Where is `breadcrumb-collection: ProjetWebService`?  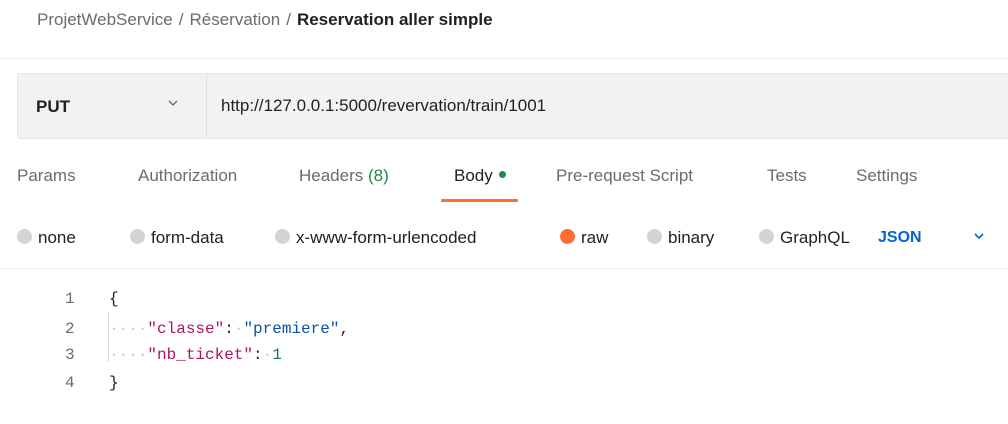
breadcrumb-collection: ProjetWebService is located at coordinates (105, 19).